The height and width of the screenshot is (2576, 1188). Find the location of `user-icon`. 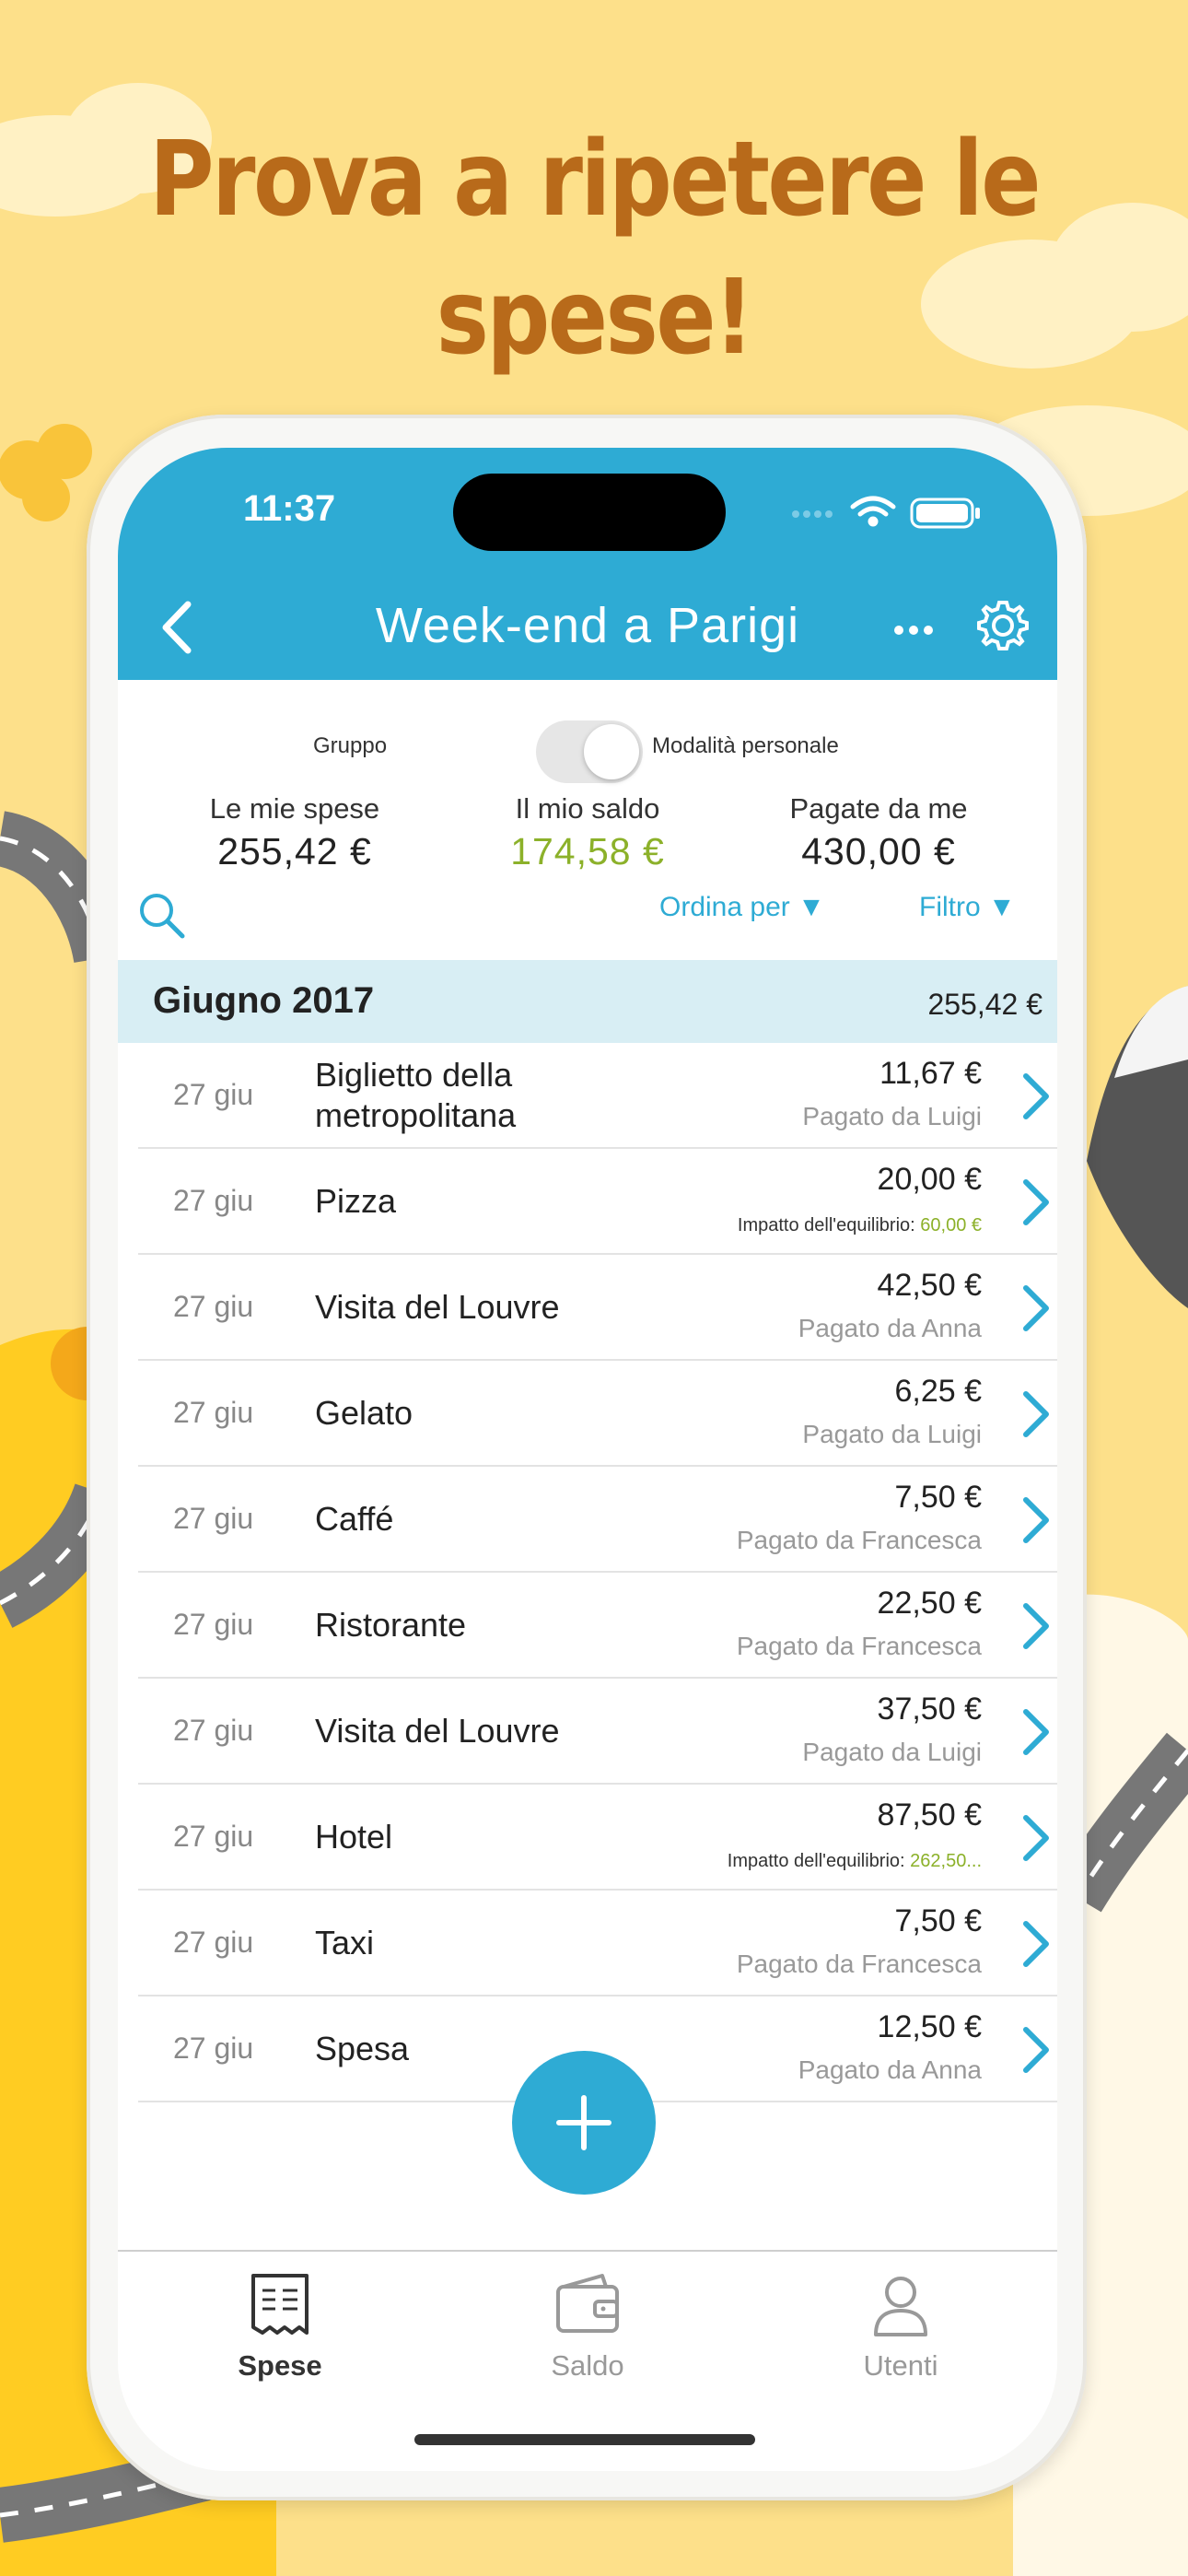

user-icon is located at coordinates (900, 2306).